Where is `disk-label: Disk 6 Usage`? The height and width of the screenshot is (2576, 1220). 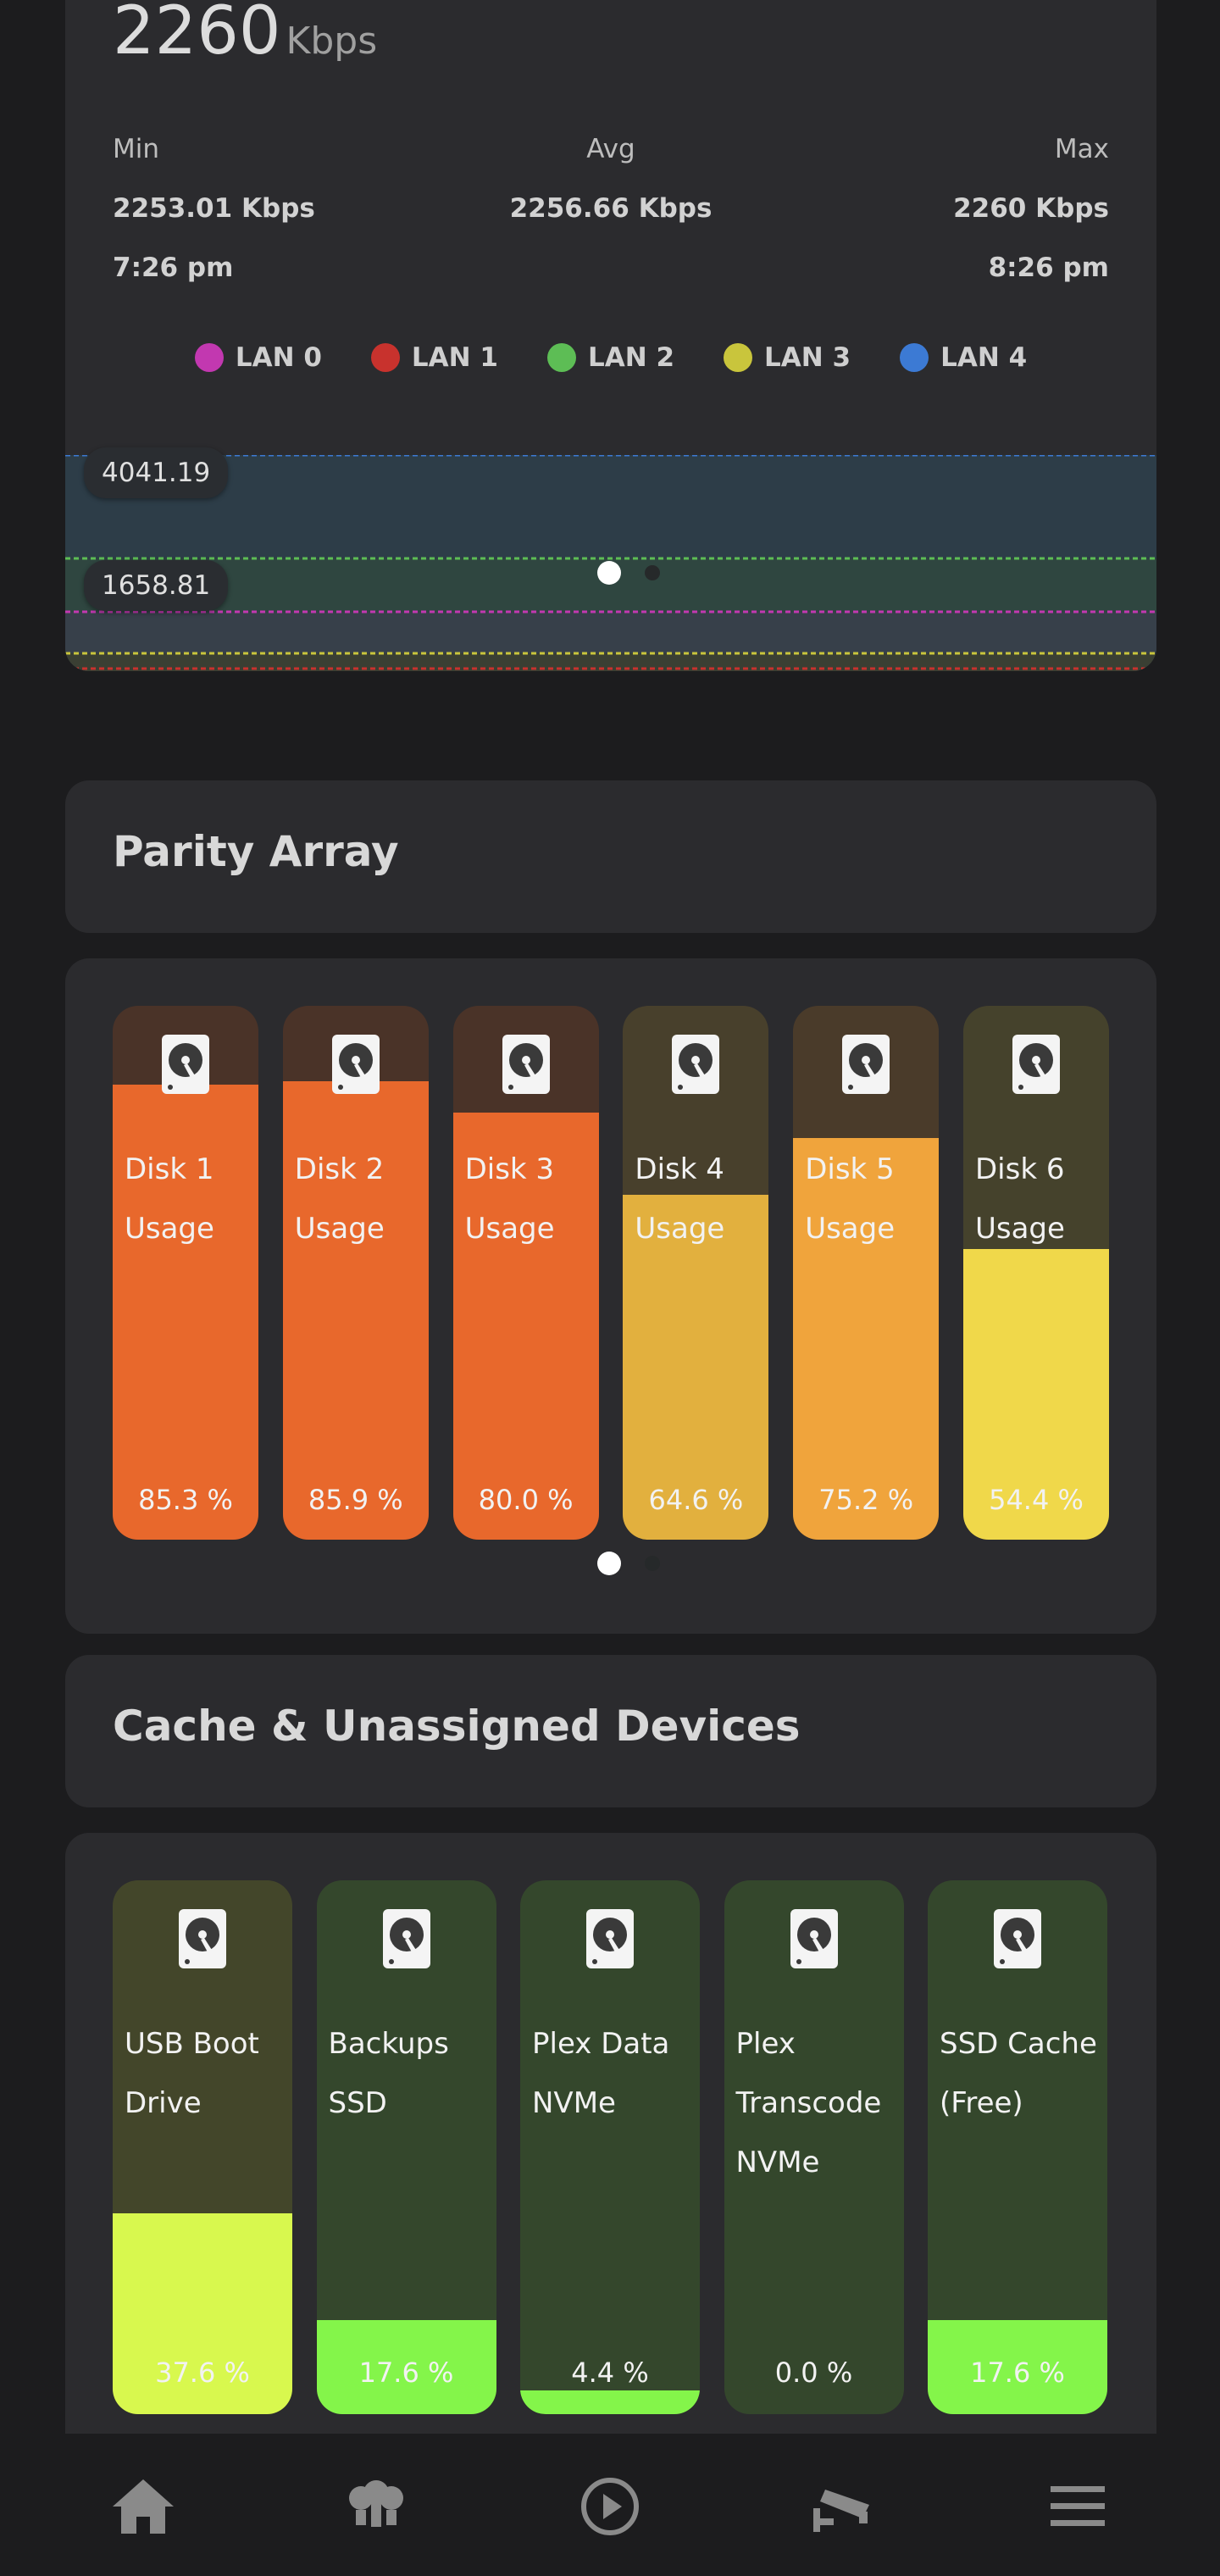 disk-label: Disk 6 Usage is located at coordinates (1020, 1199).